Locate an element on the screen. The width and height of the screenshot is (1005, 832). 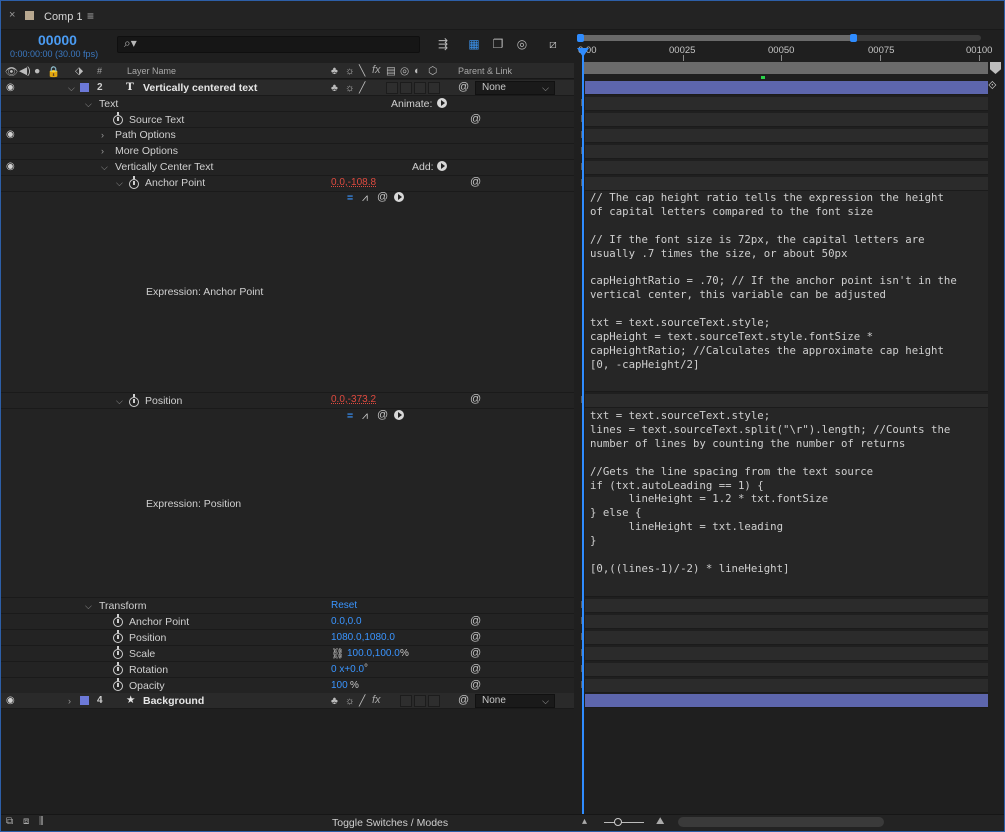
property-value: 0.0,-373.2 is located at coordinates (353, 399).